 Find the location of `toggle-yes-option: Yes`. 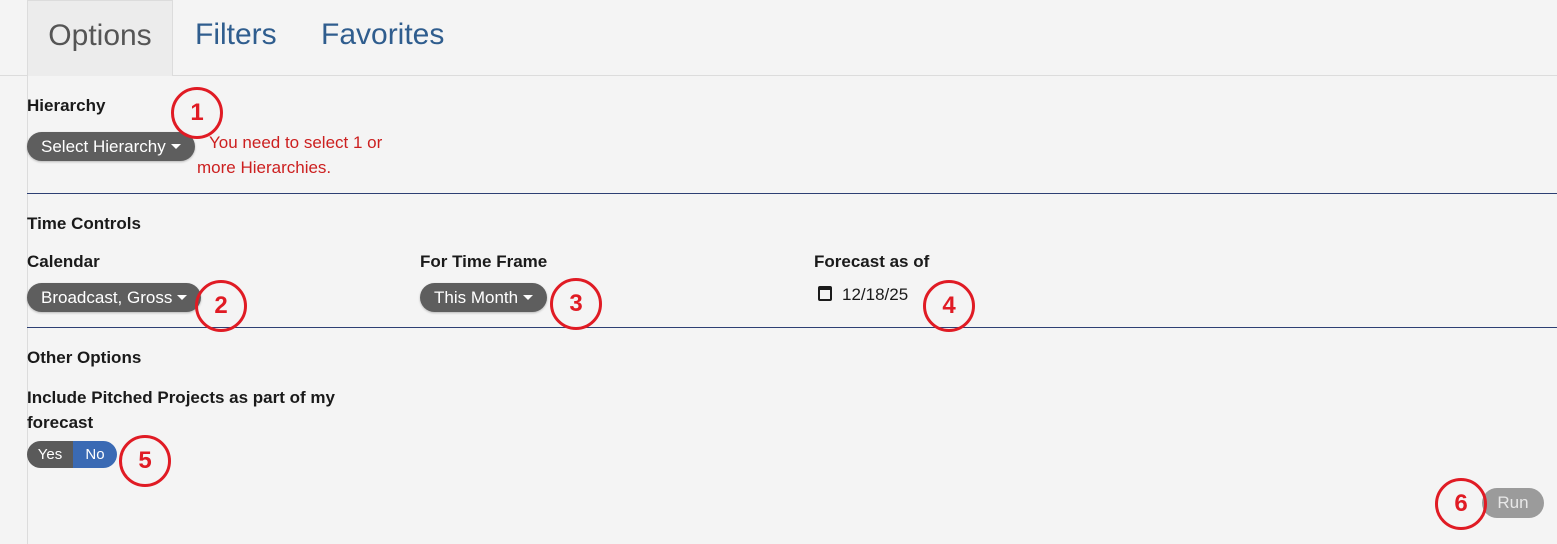

toggle-yes-option: Yes is located at coordinates (50, 454).